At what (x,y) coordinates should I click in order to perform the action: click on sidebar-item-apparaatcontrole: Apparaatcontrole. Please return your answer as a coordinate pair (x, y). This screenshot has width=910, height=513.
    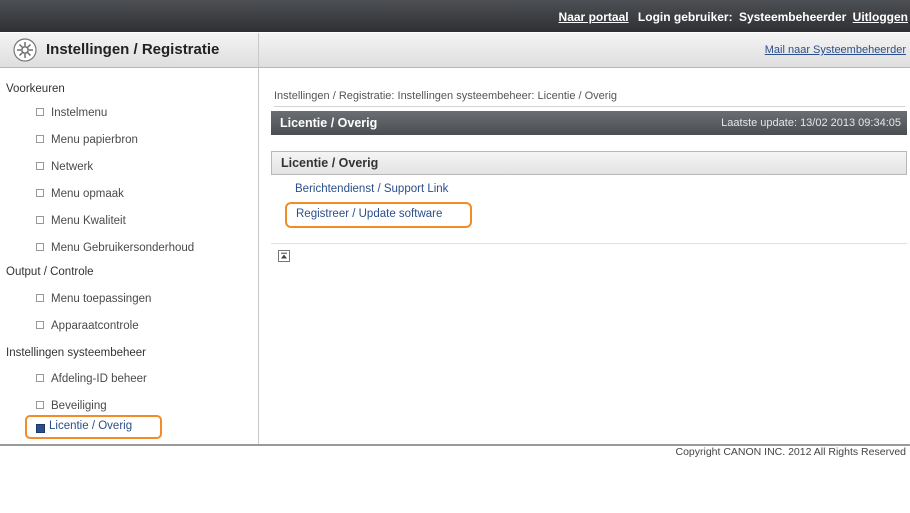
    Looking at the image, I should click on (87, 326).